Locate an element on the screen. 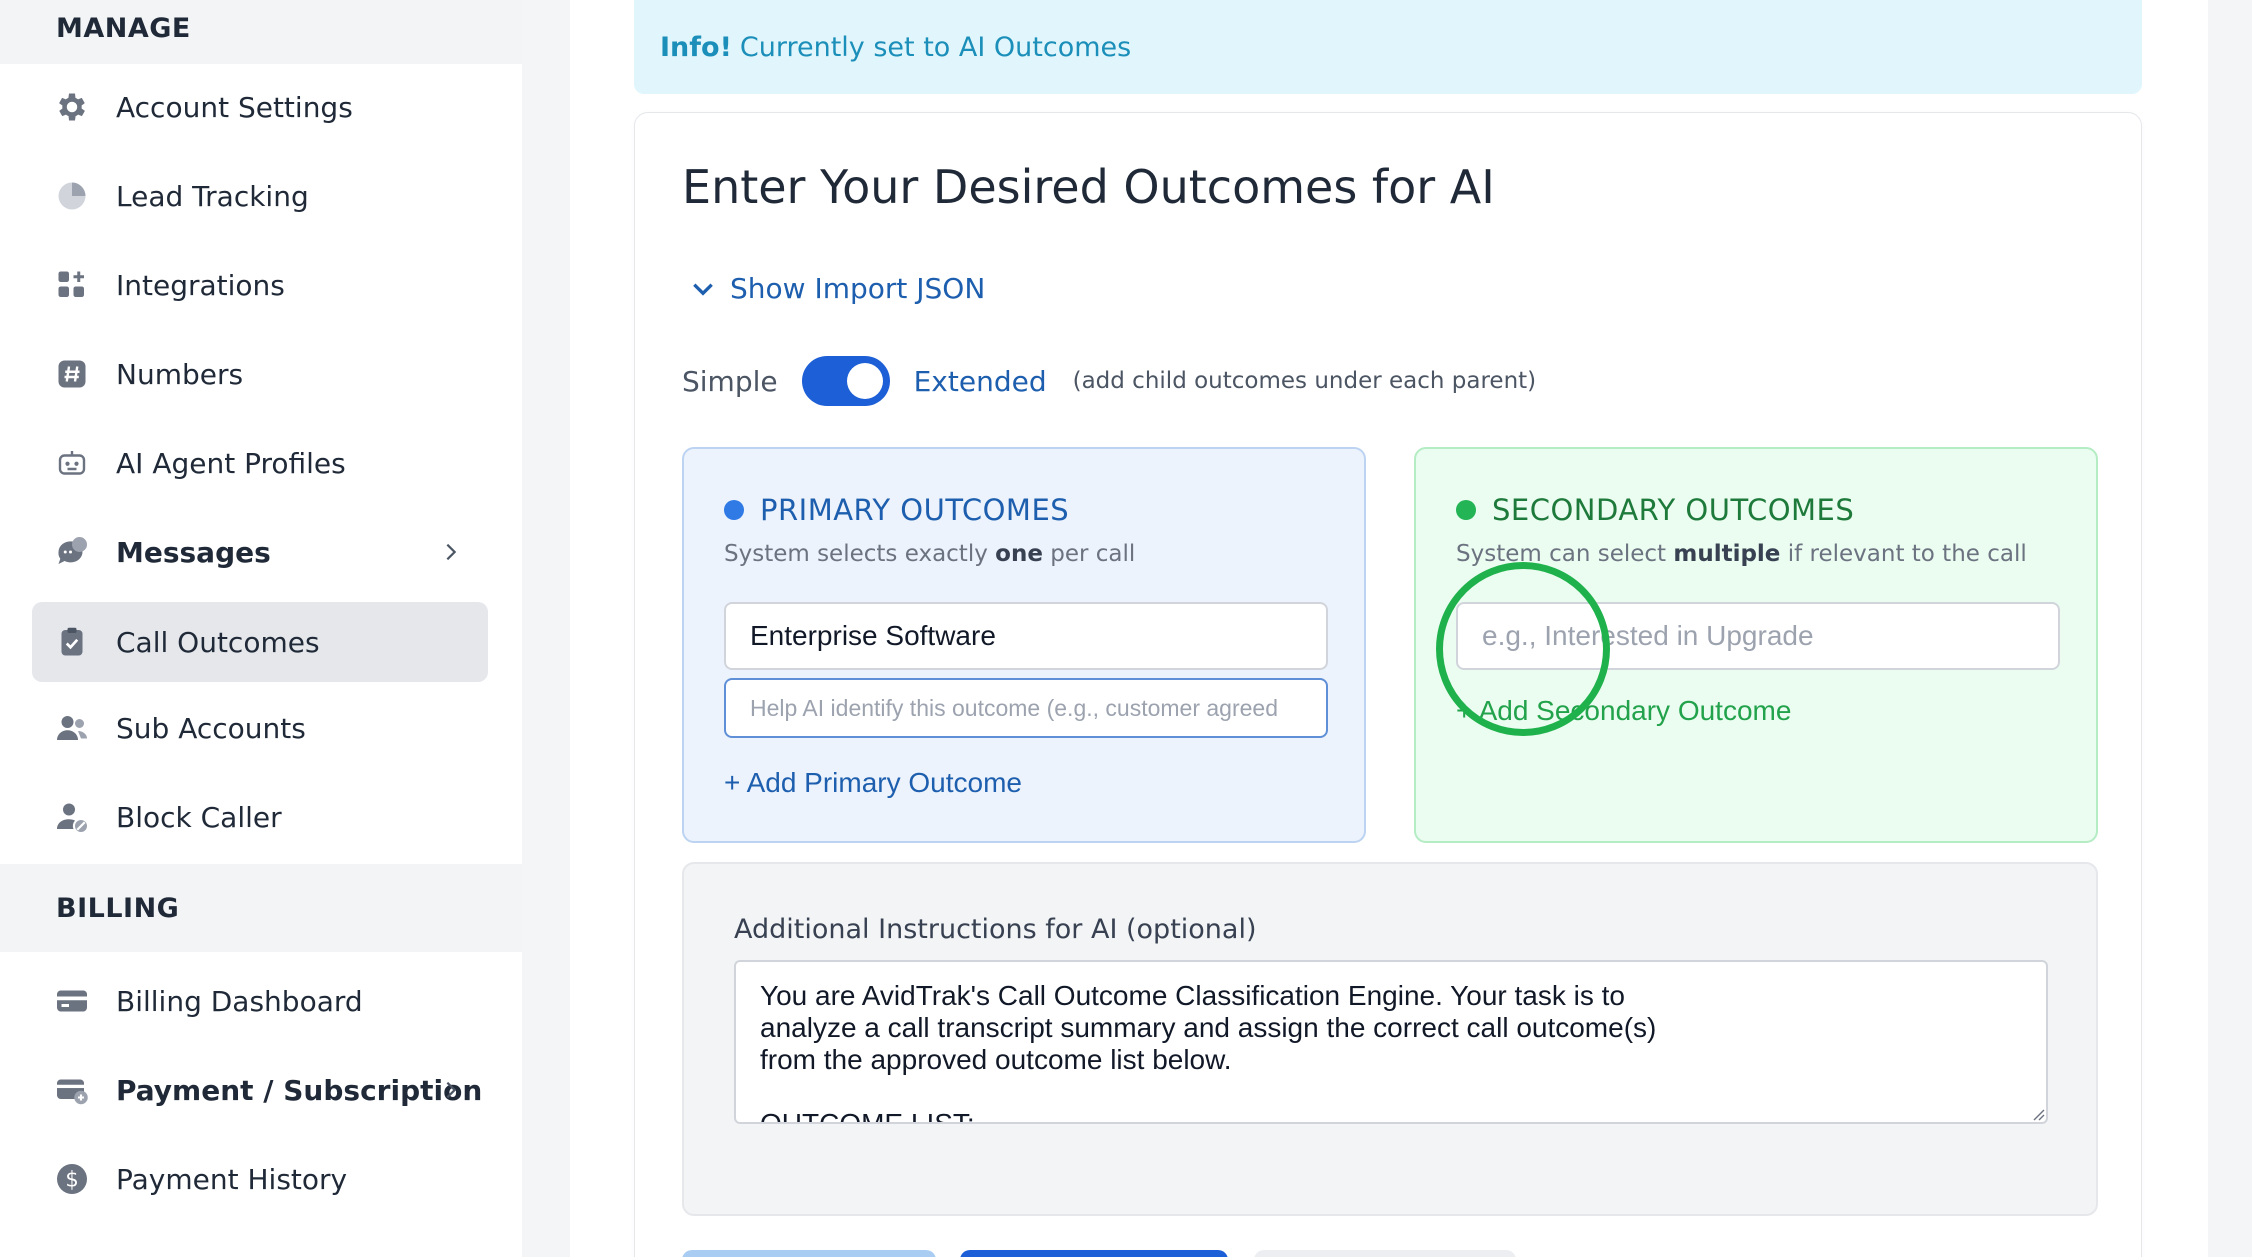 The height and width of the screenshot is (1257, 2252). sidebar-item-label: Call Outcomes is located at coordinates (218, 642).